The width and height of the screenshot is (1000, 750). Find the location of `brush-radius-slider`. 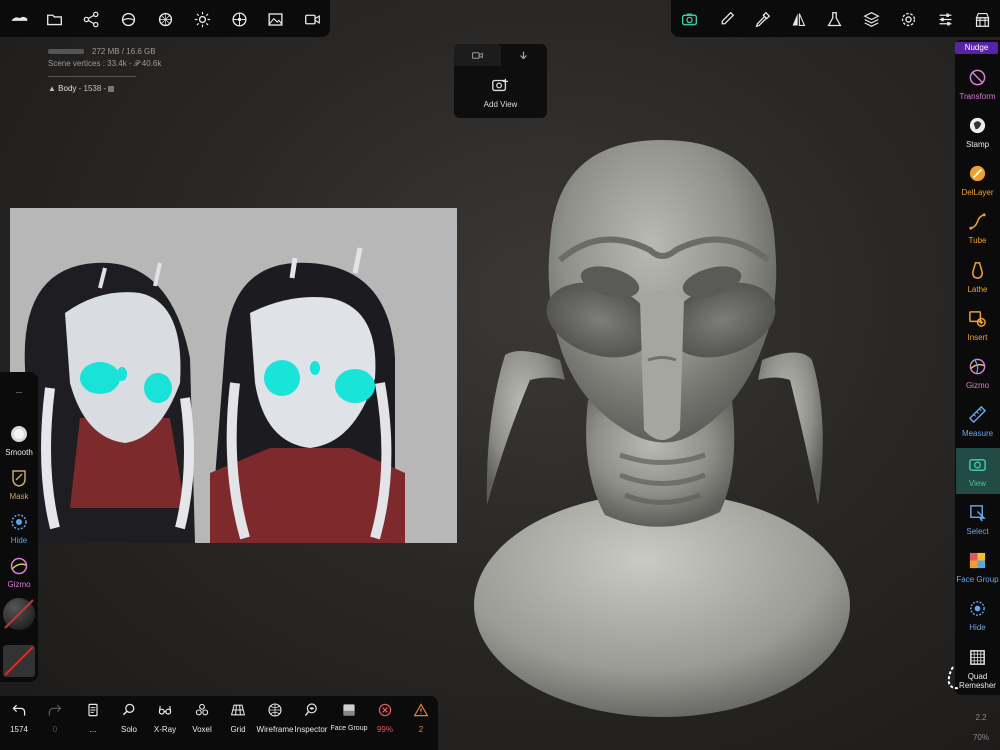

brush-radius-slider is located at coordinates (19, 614).